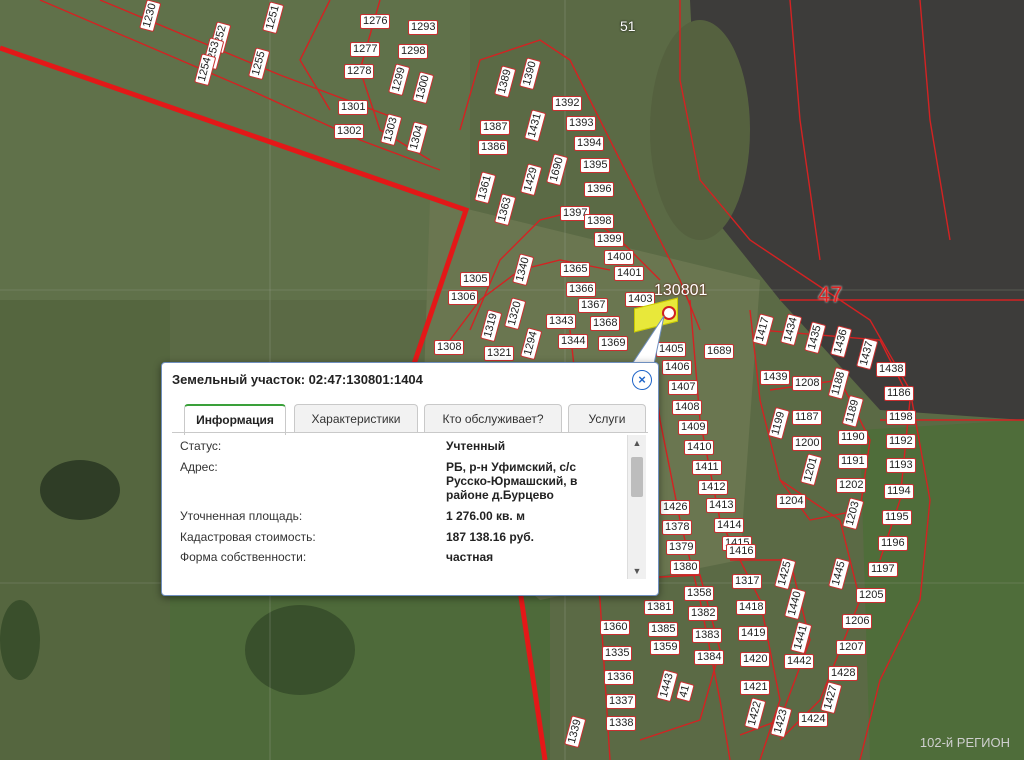 This screenshot has height=760, width=1024. What do you see at coordinates (755, 687) in the screenshot?
I see `plot-label: 1421` at bounding box center [755, 687].